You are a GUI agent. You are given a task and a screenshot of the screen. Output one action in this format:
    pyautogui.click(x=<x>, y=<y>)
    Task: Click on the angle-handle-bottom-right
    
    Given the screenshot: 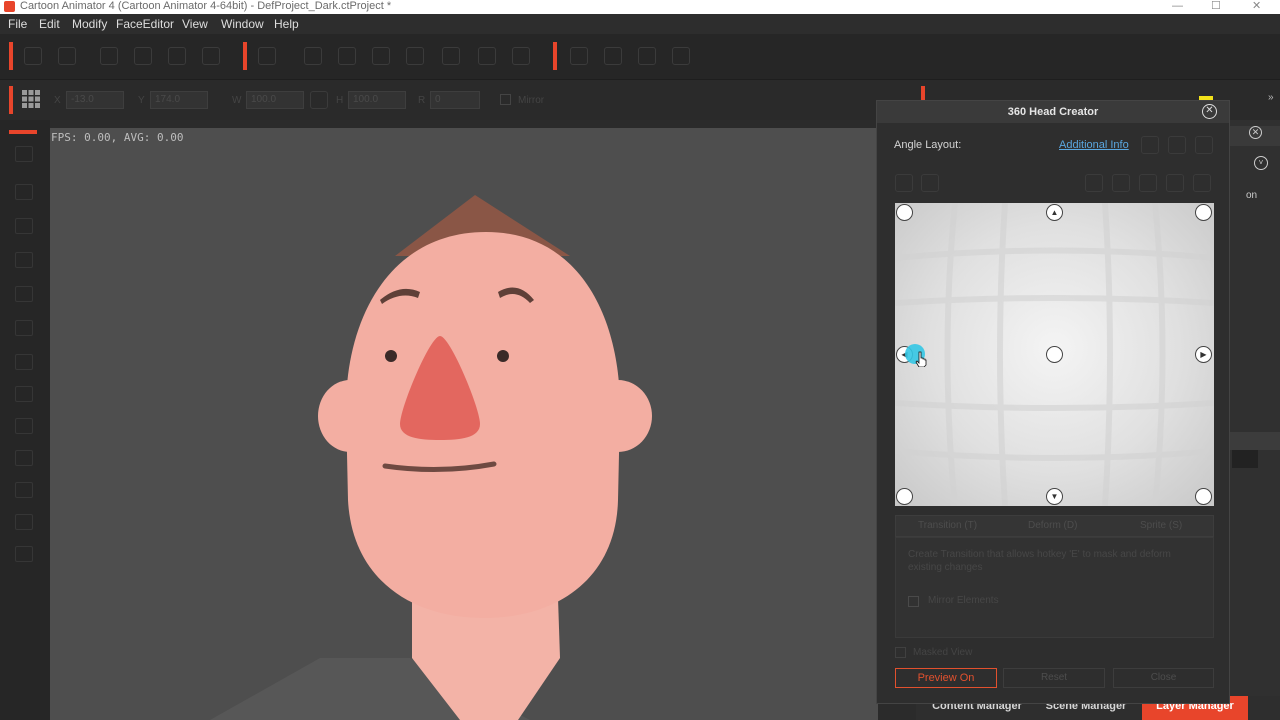 What is the action you would take?
    pyautogui.click(x=1203, y=496)
    